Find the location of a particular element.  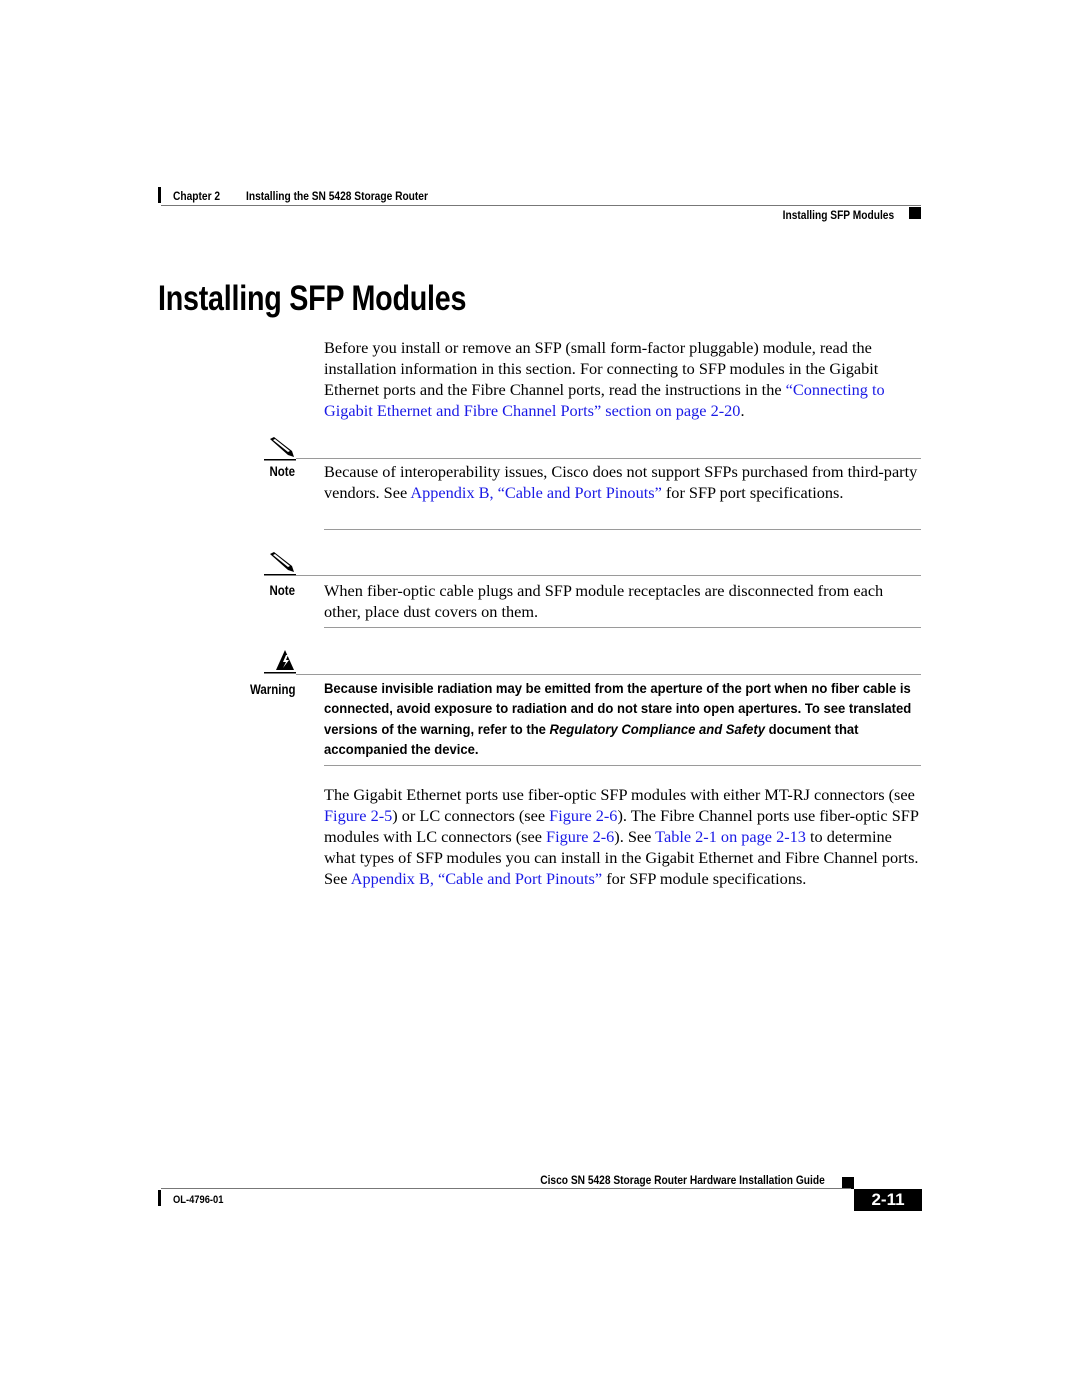

note2-top-rule is located at coordinates (608, 575).